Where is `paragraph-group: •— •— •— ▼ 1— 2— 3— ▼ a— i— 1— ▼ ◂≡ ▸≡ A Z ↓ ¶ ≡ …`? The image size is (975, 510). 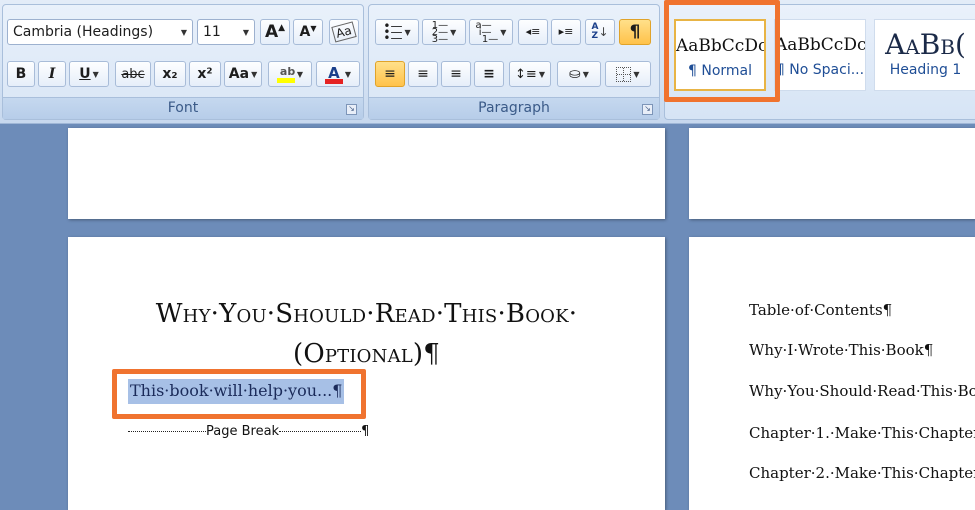 paragraph-group: •— •— •— ▼ 1— 2— 3— ▼ a— i— 1— ▼ ◂≡ ▸≡ A Z ↓ ¶ ≡ … is located at coordinates (514, 62).